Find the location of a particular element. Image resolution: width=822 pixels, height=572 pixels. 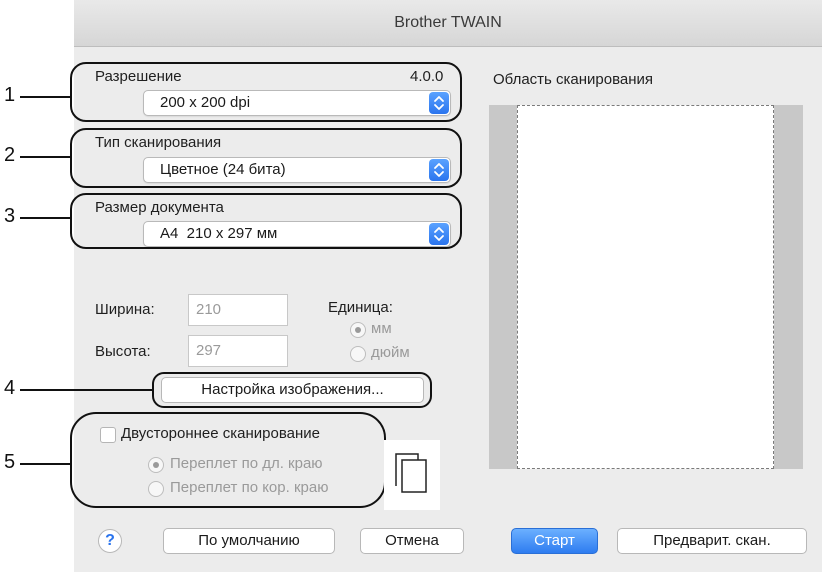

scan-type-select: Цветное (24 бита) is located at coordinates (297, 170).